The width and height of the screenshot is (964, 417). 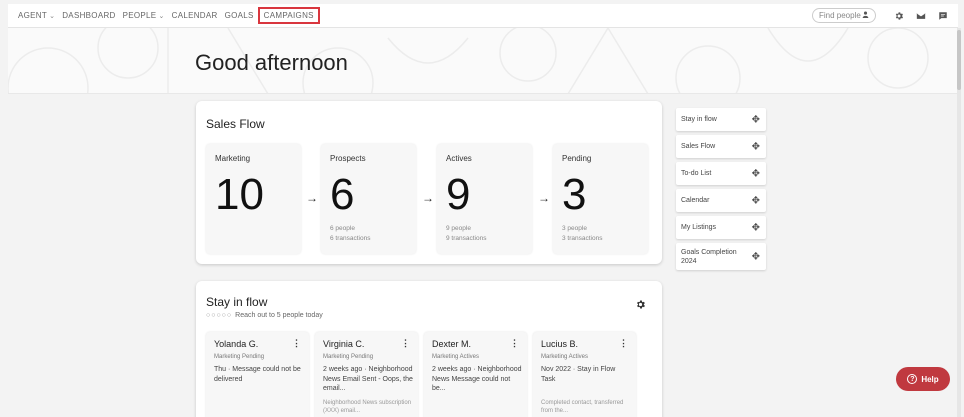 What do you see at coordinates (959, 60) in the screenshot?
I see `scrollbar-thumb` at bounding box center [959, 60].